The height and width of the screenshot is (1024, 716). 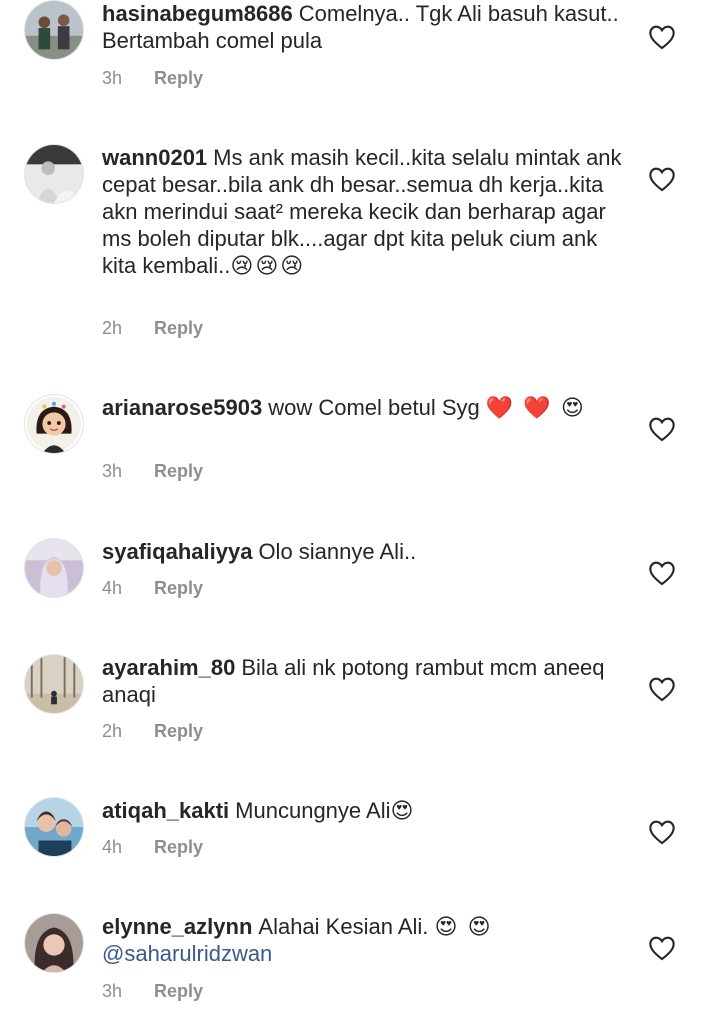 I want to click on comment-emoji: 😍 😍, so click(x=463, y=926).